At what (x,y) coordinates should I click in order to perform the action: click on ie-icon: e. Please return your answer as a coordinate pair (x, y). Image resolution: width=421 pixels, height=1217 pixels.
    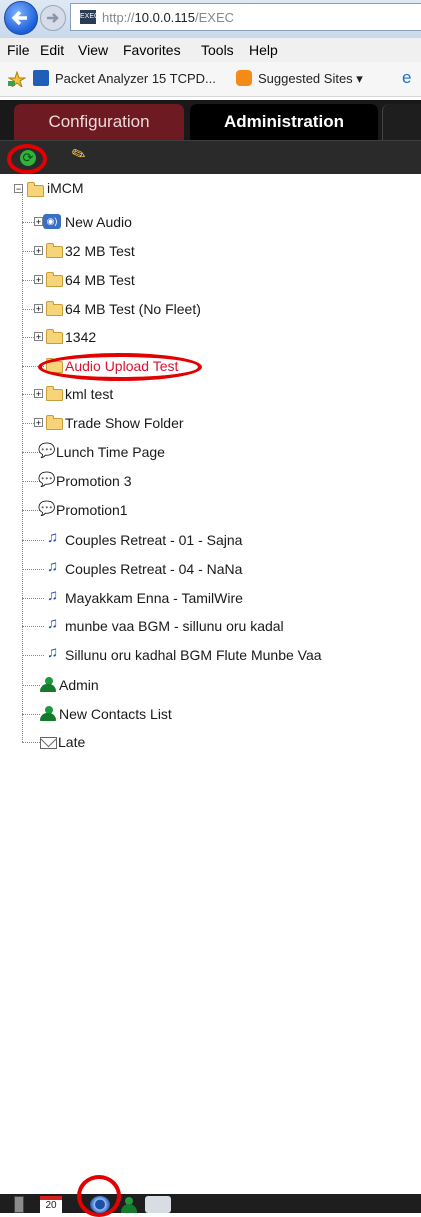
    Looking at the image, I should click on (406, 78).